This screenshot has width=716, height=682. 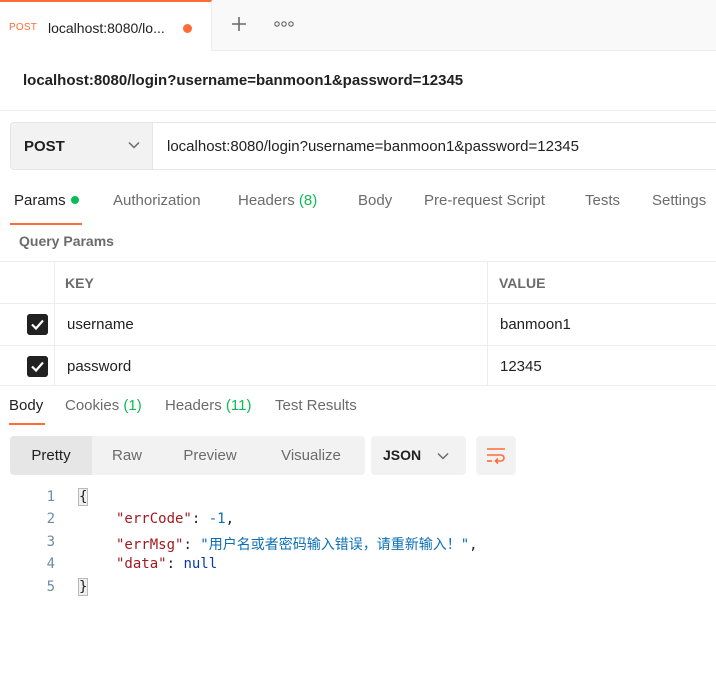 What do you see at coordinates (50, 497) in the screenshot?
I see `line-number: 1` at bounding box center [50, 497].